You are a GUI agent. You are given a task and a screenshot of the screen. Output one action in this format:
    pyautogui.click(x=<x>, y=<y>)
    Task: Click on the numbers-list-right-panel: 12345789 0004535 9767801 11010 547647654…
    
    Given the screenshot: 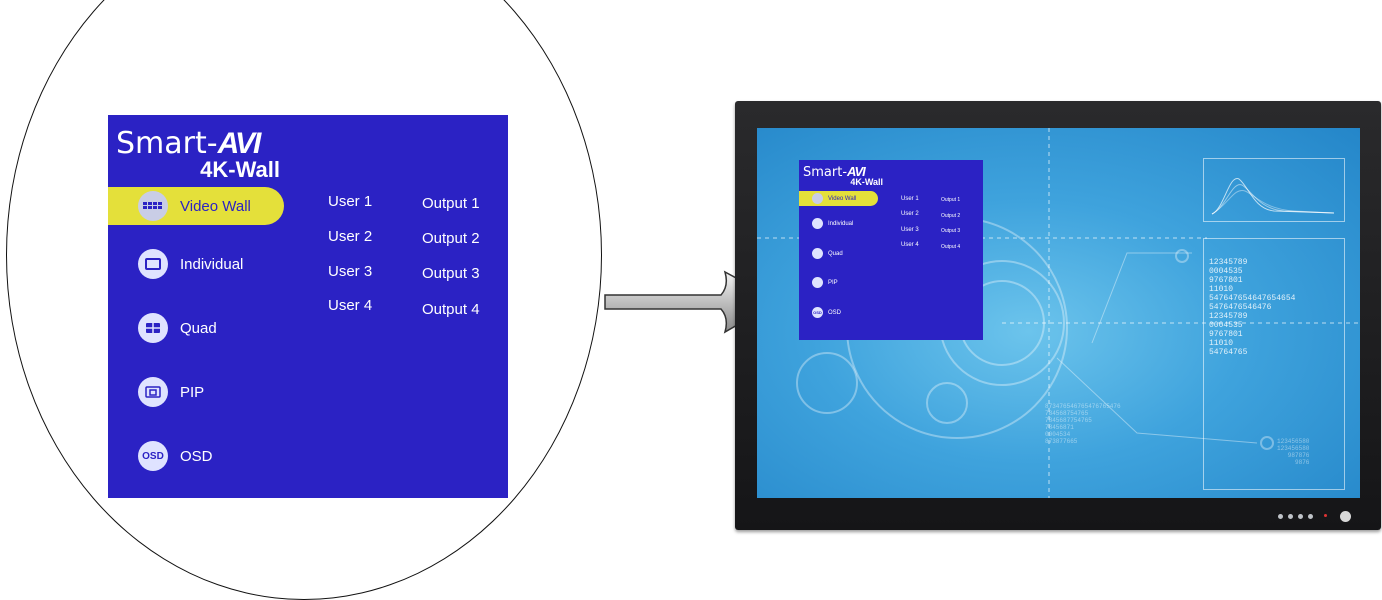 What is the action you would take?
    pyautogui.click(x=1252, y=307)
    